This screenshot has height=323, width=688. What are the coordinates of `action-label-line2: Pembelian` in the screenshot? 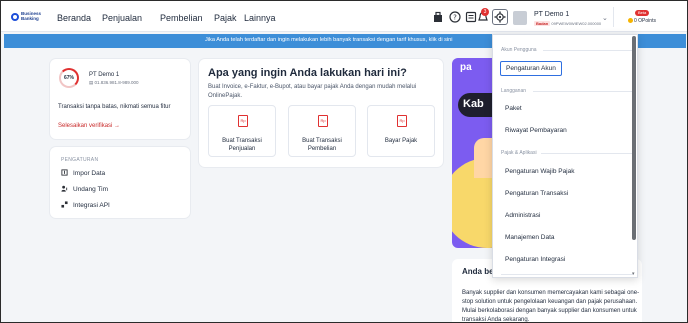 It's located at (322, 149).